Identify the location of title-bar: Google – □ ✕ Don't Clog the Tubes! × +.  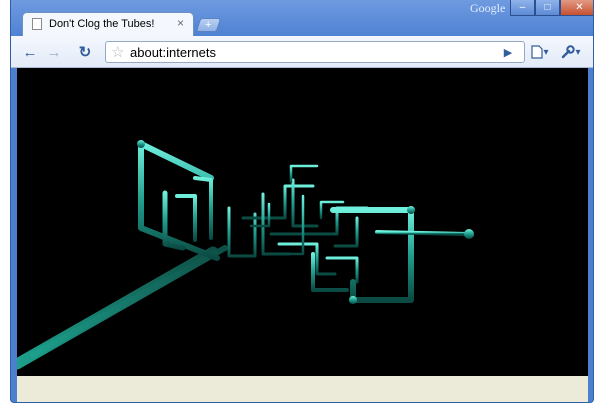
(302, 18).